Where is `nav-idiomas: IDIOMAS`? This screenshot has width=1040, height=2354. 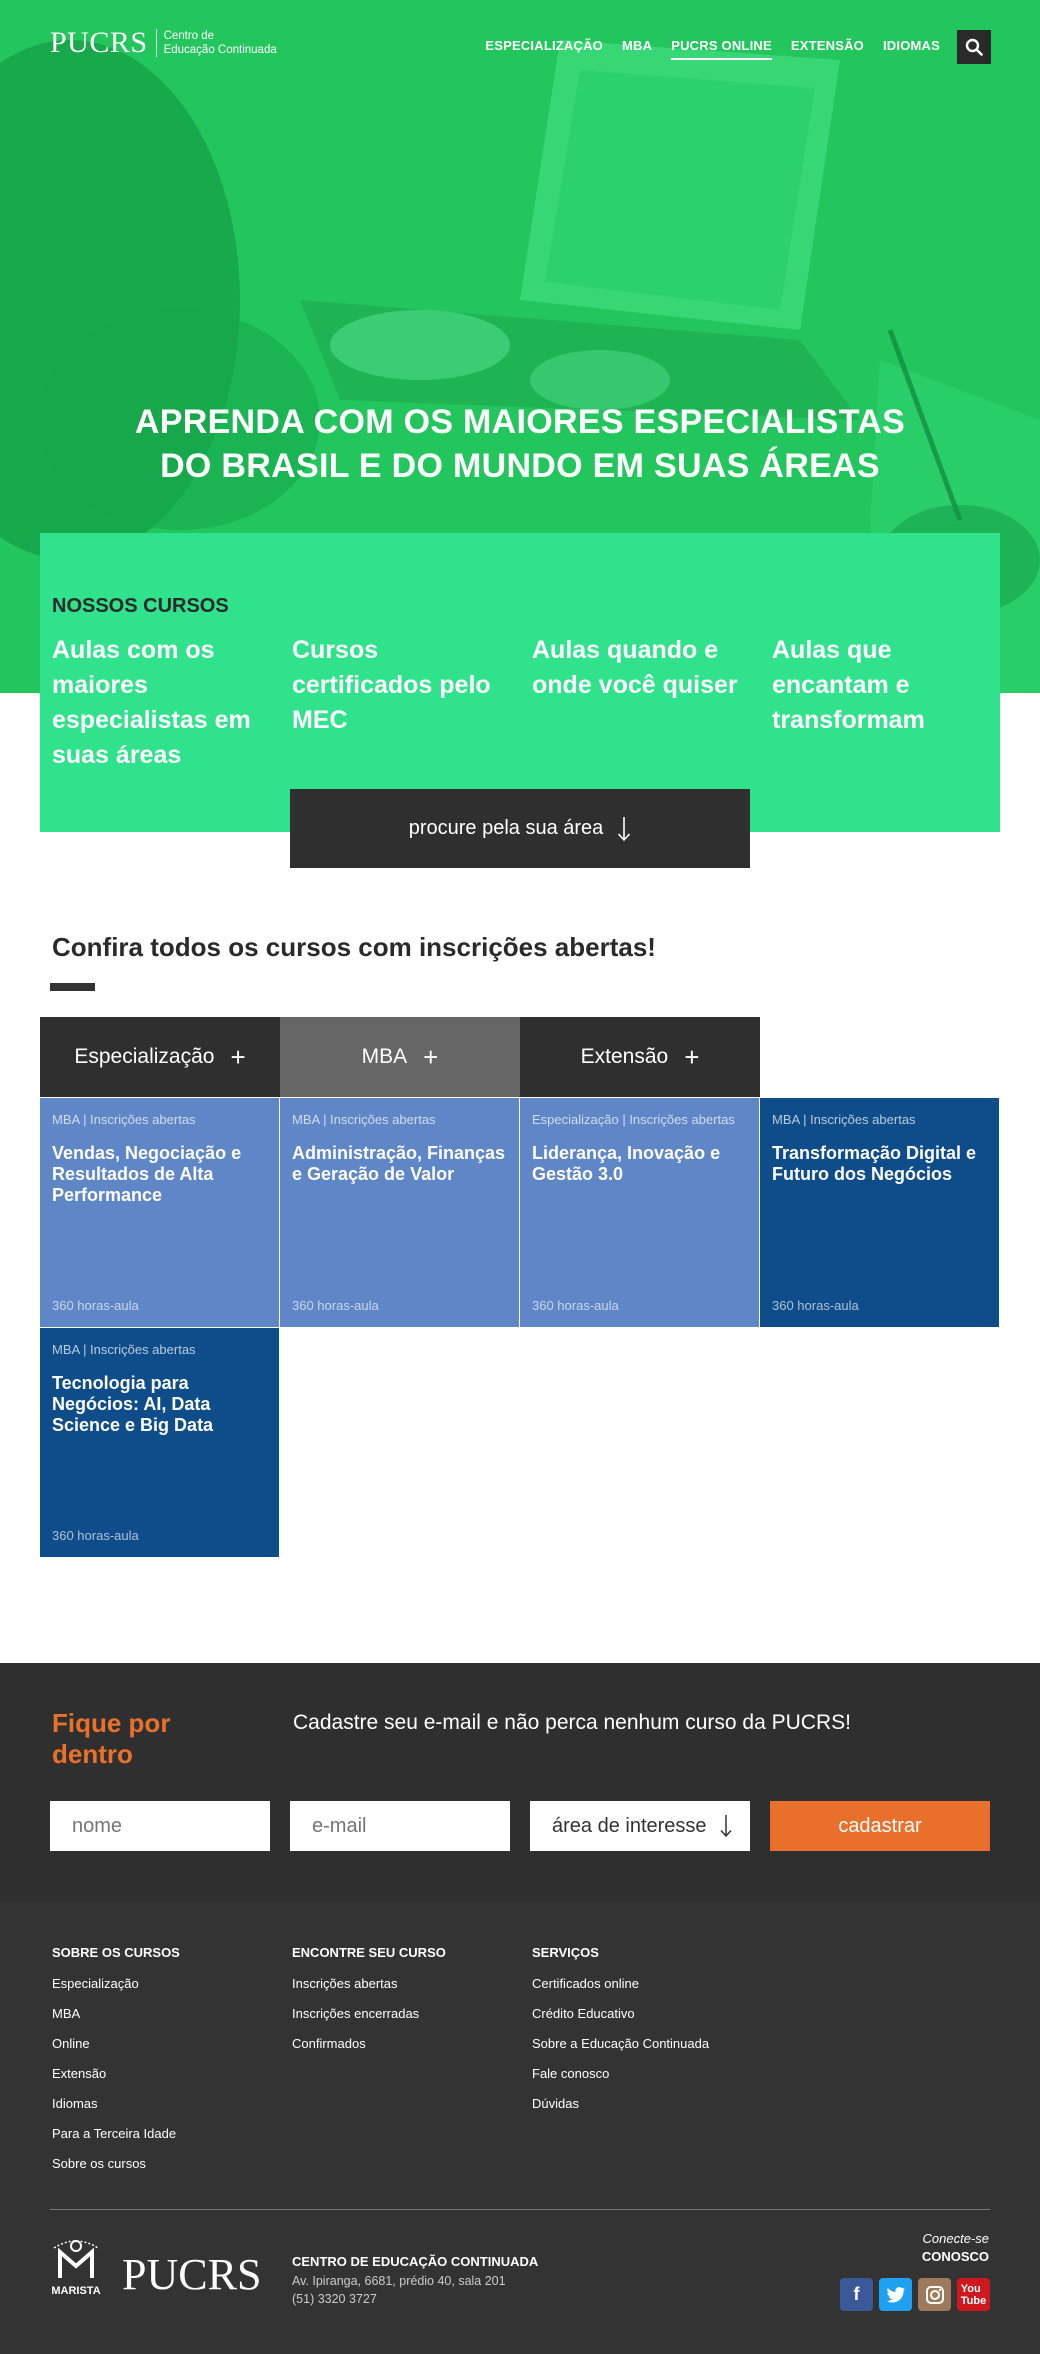
nav-idiomas: IDIOMAS is located at coordinates (911, 49).